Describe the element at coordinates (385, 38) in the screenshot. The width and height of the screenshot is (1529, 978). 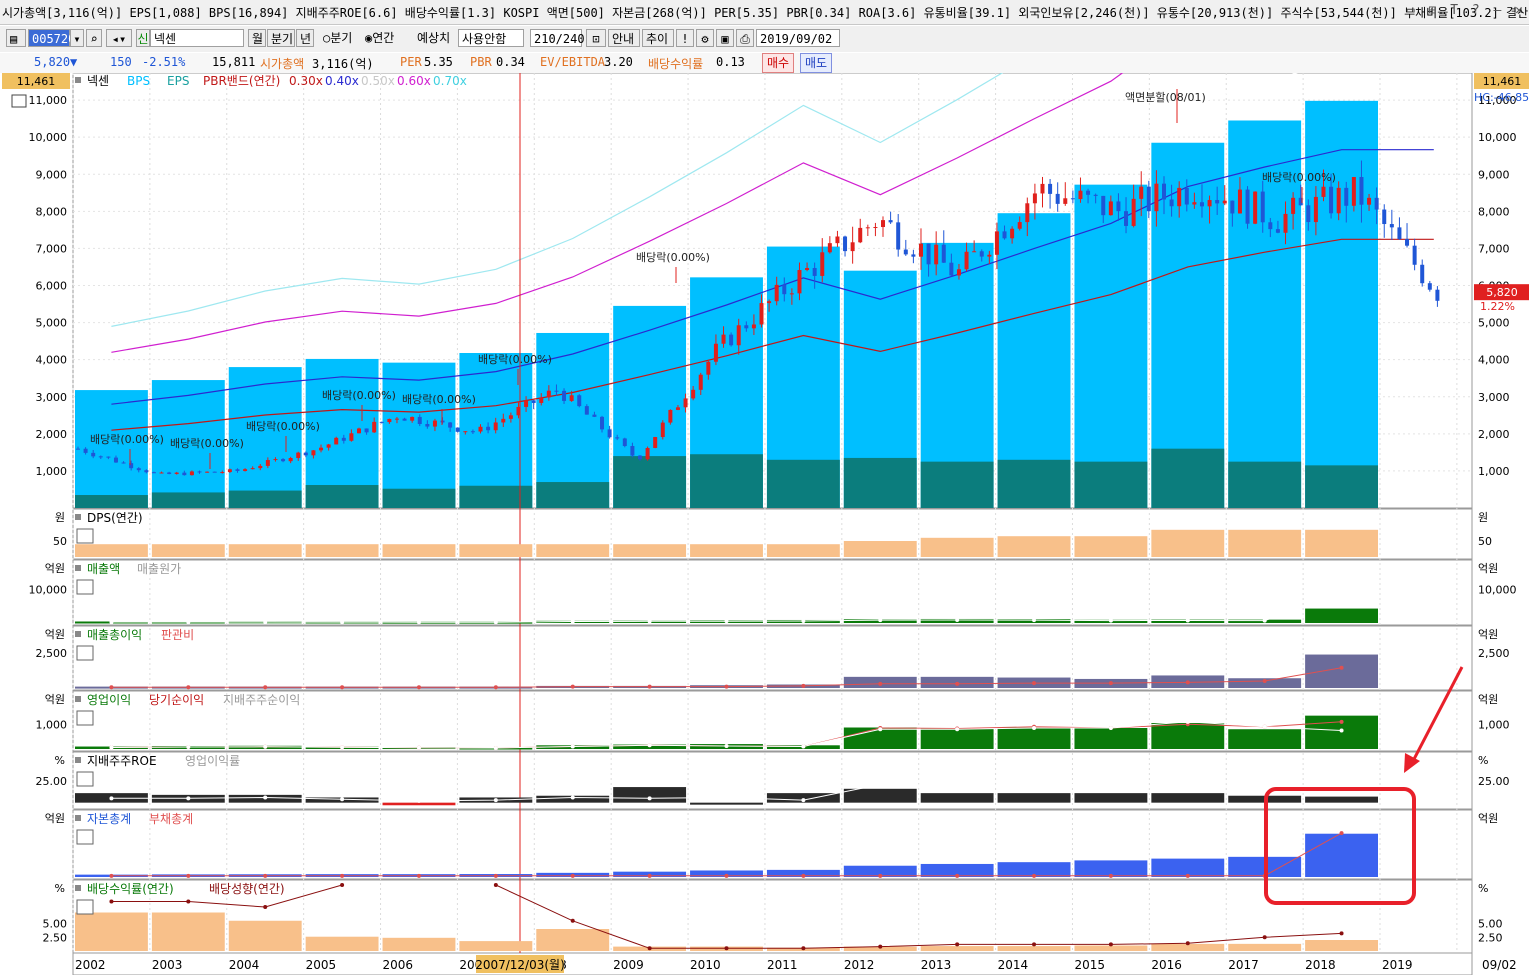
I see `radio-annual: ◉연간` at that location.